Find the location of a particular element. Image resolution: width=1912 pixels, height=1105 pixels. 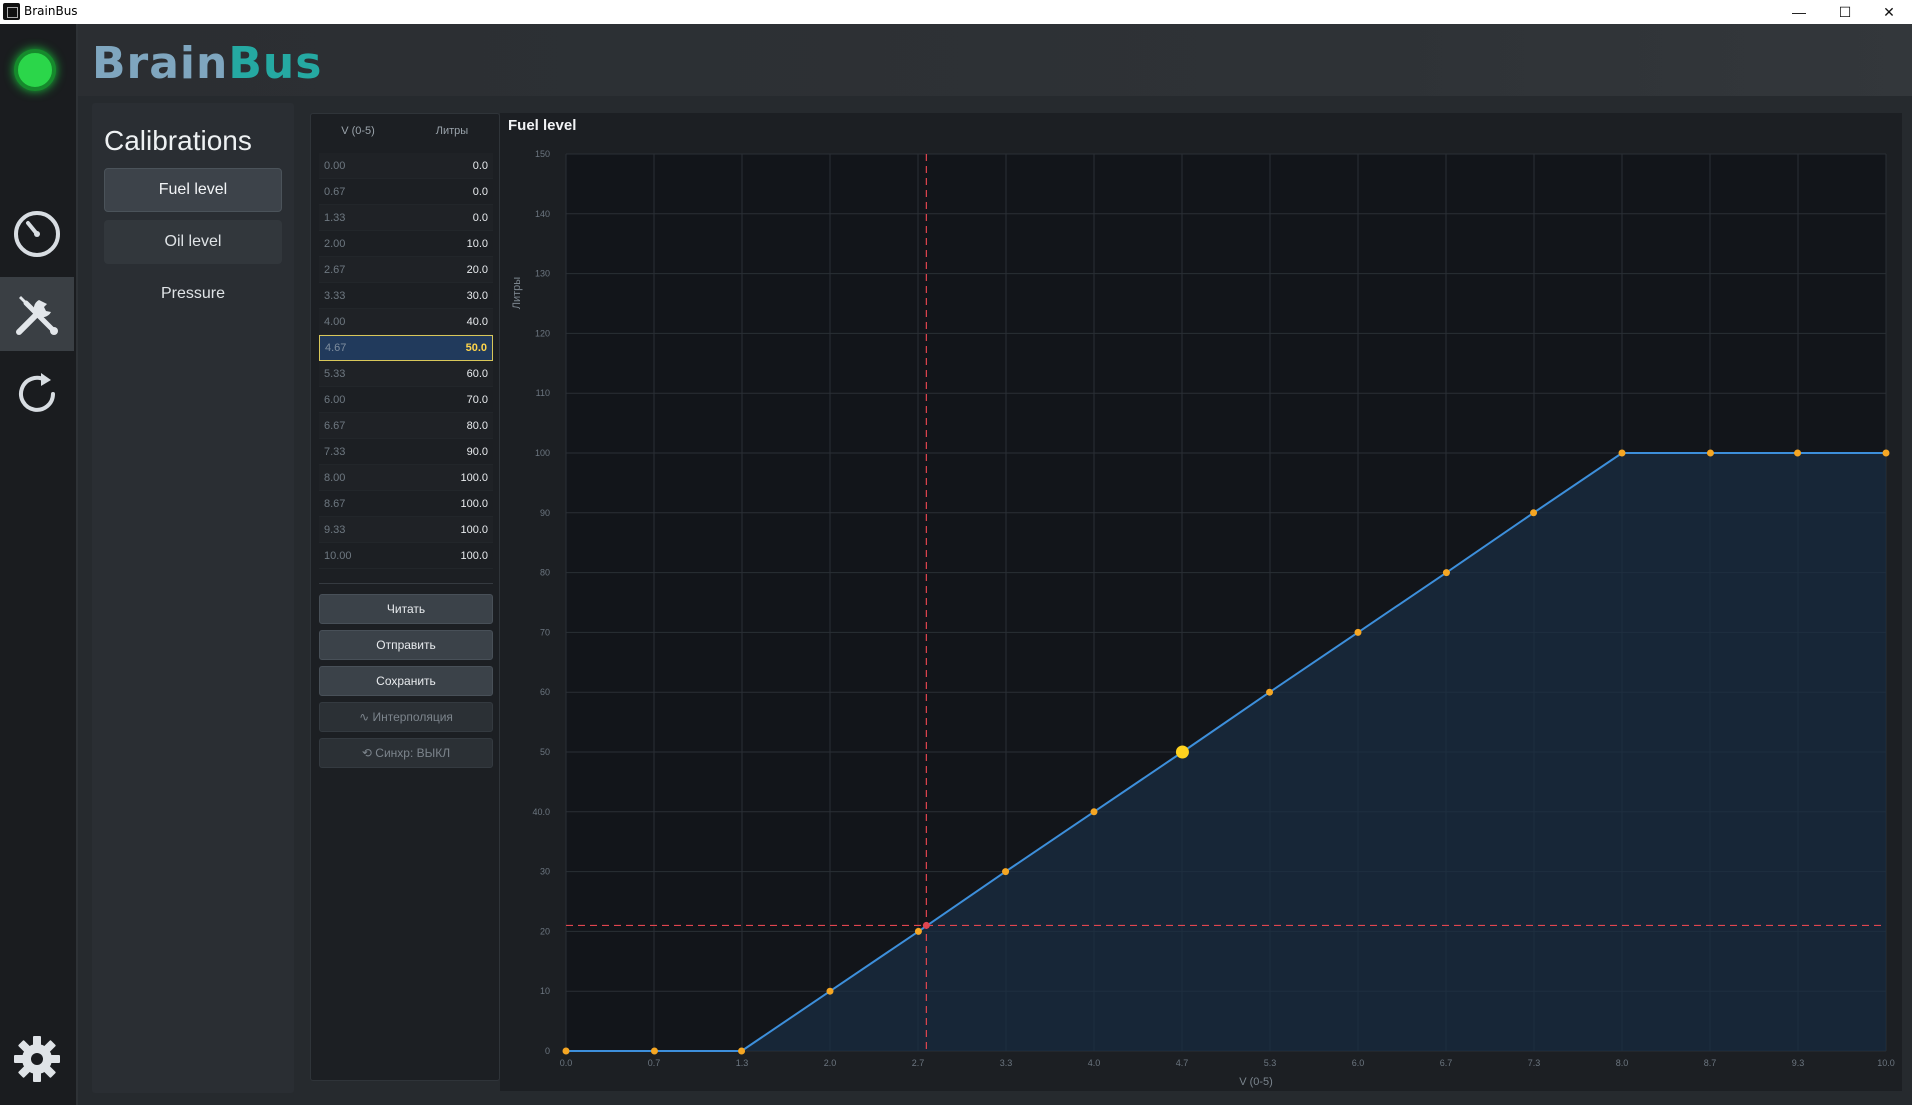

cell-voltage: 2.67 is located at coordinates (335, 269).